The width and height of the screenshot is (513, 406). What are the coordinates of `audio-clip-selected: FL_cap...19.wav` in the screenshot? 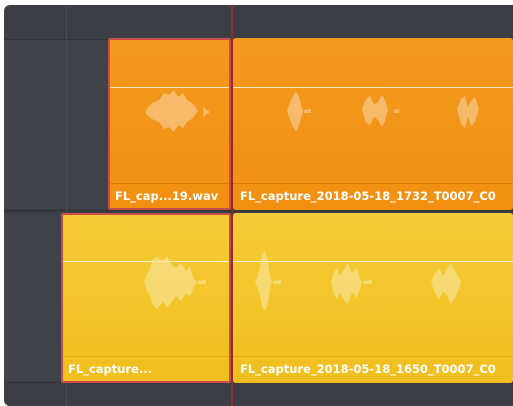 It's located at (169, 124).